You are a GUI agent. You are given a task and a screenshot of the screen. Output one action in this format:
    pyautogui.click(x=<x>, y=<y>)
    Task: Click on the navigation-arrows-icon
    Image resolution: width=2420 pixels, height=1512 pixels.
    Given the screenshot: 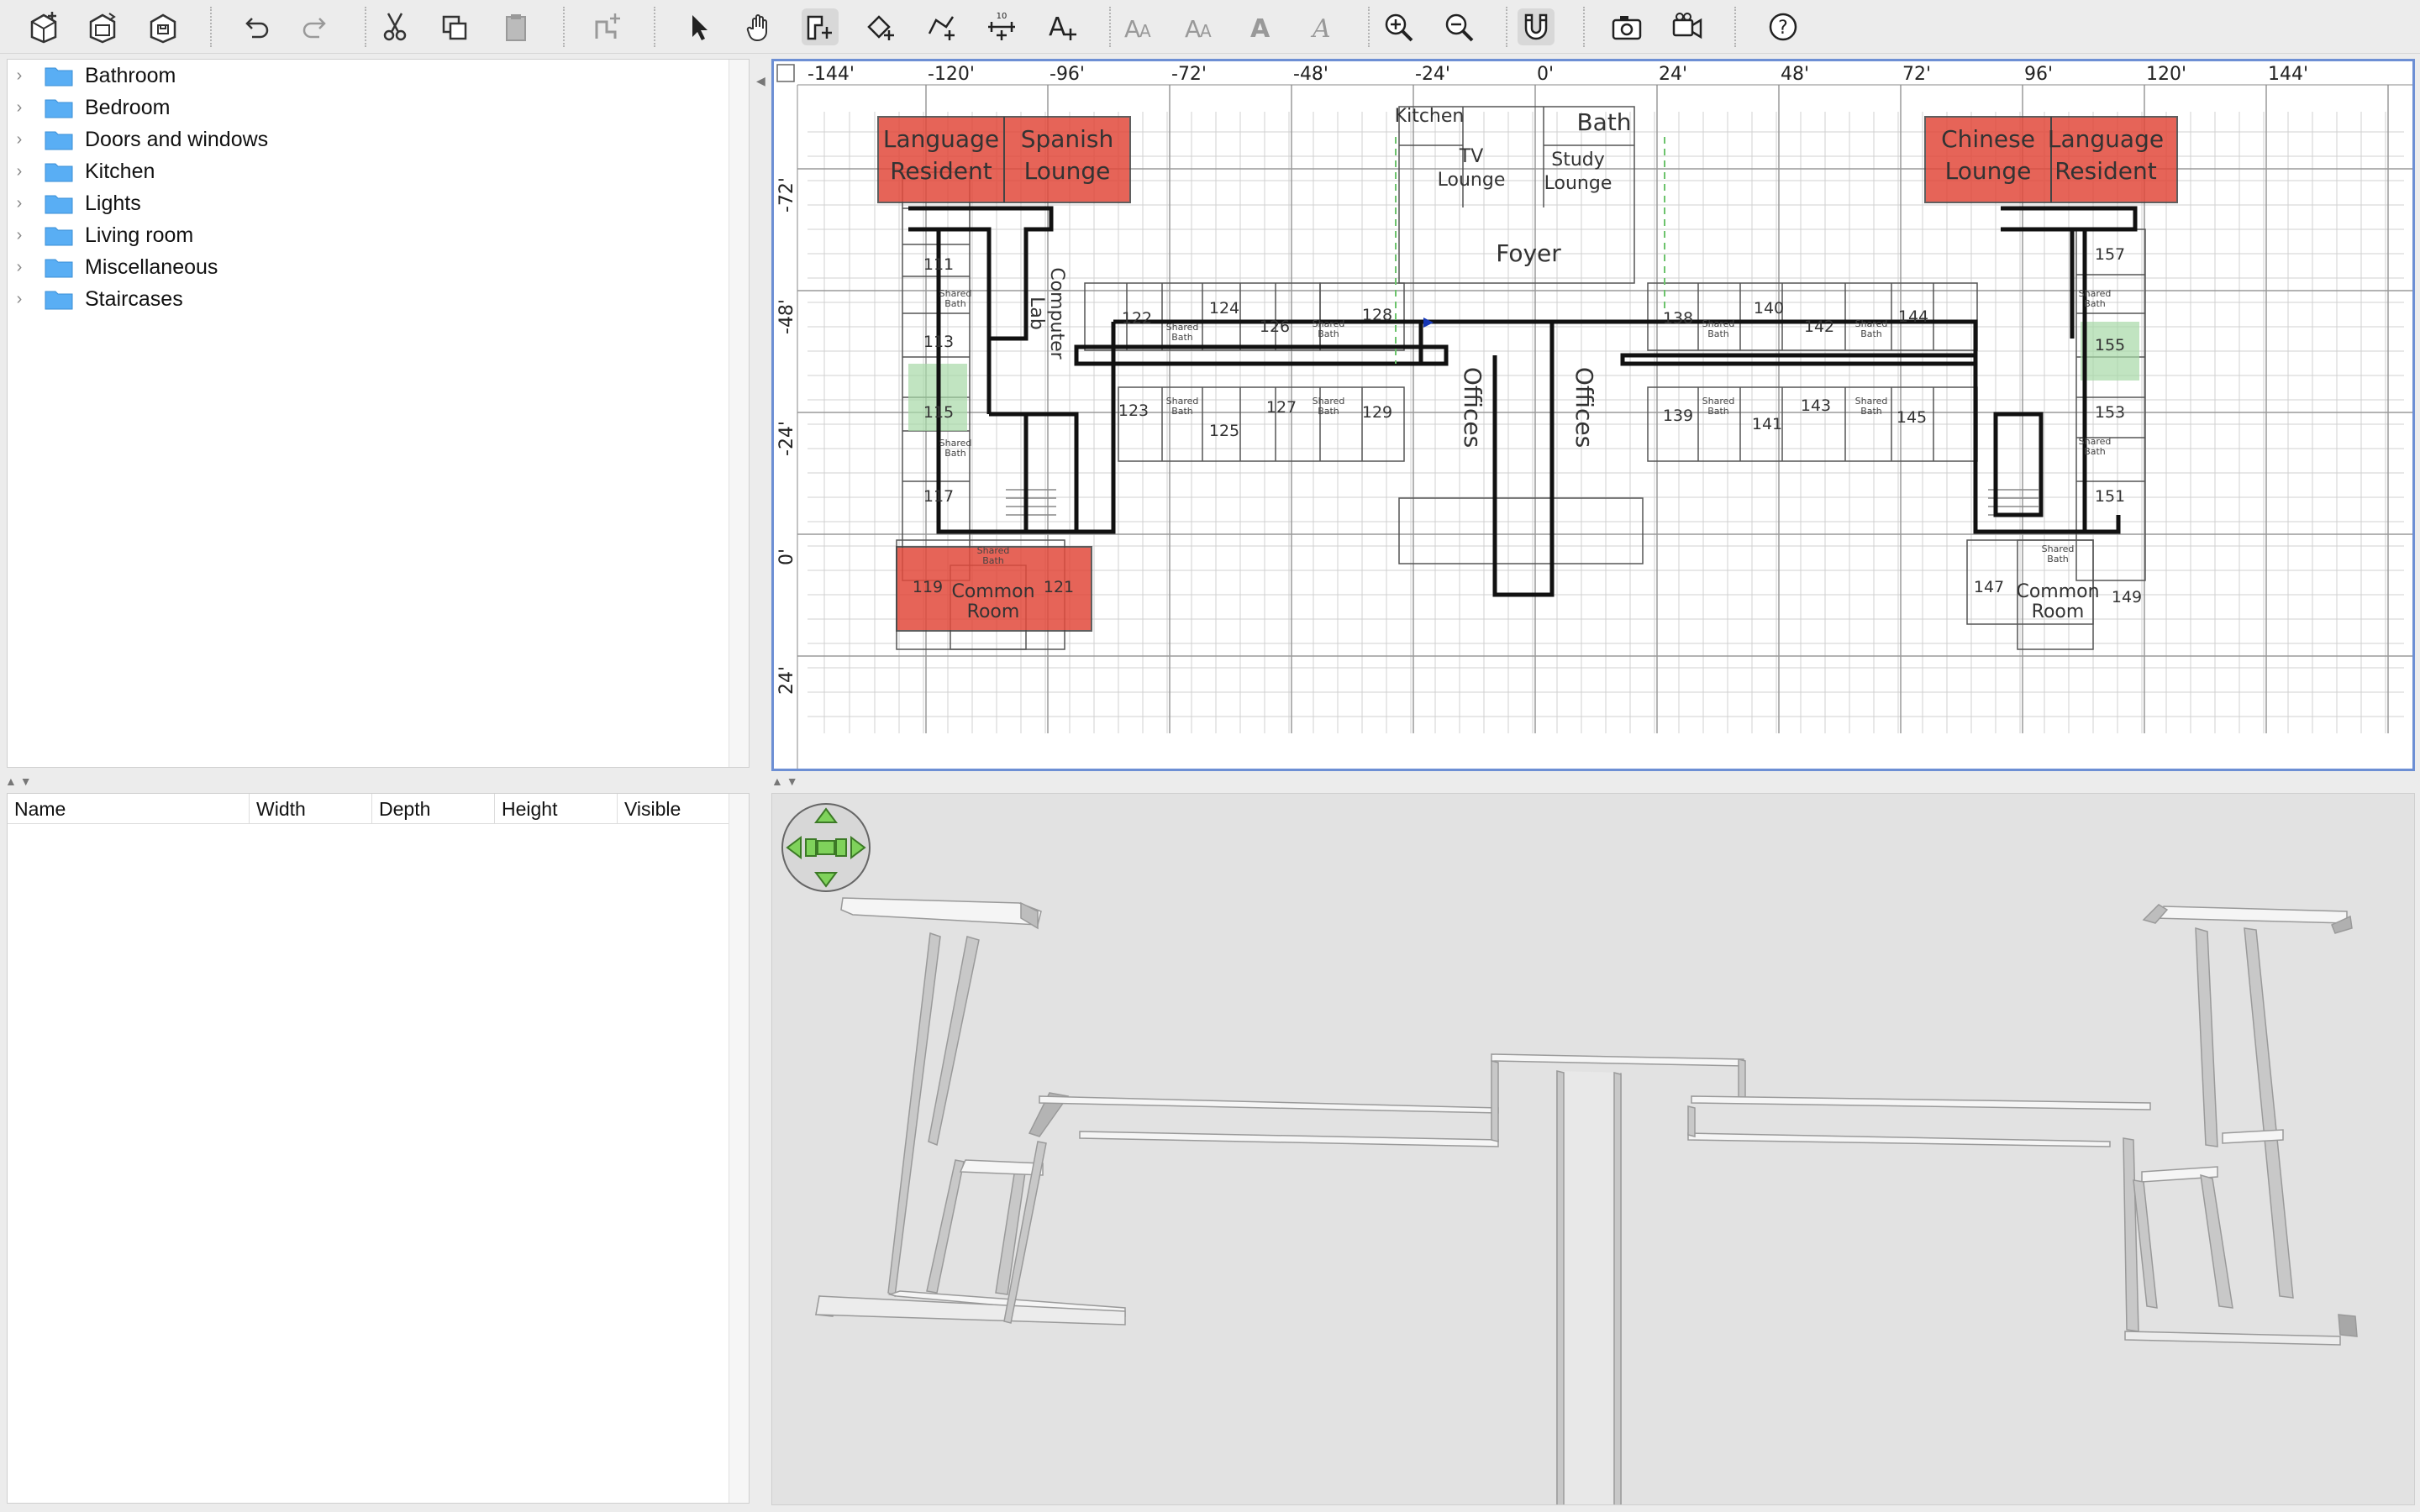 What is the action you would take?
    pyautogui.click(x=826, y=847)
    